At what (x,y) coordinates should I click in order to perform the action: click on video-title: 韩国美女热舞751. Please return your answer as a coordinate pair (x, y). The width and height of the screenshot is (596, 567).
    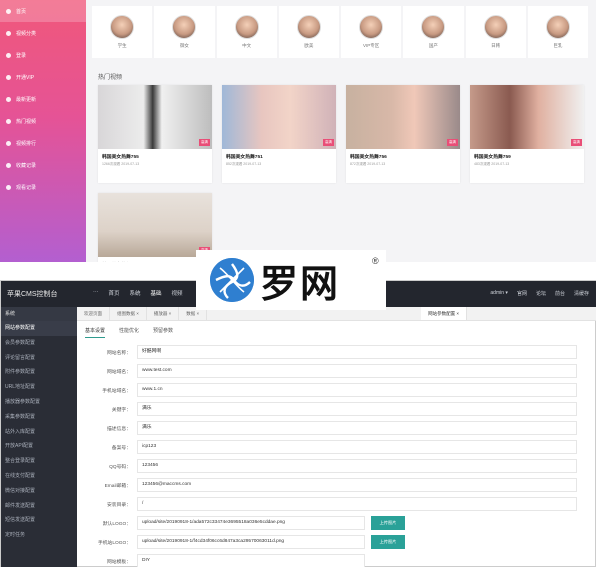
    Looking at the image, I should click on (279, 155).